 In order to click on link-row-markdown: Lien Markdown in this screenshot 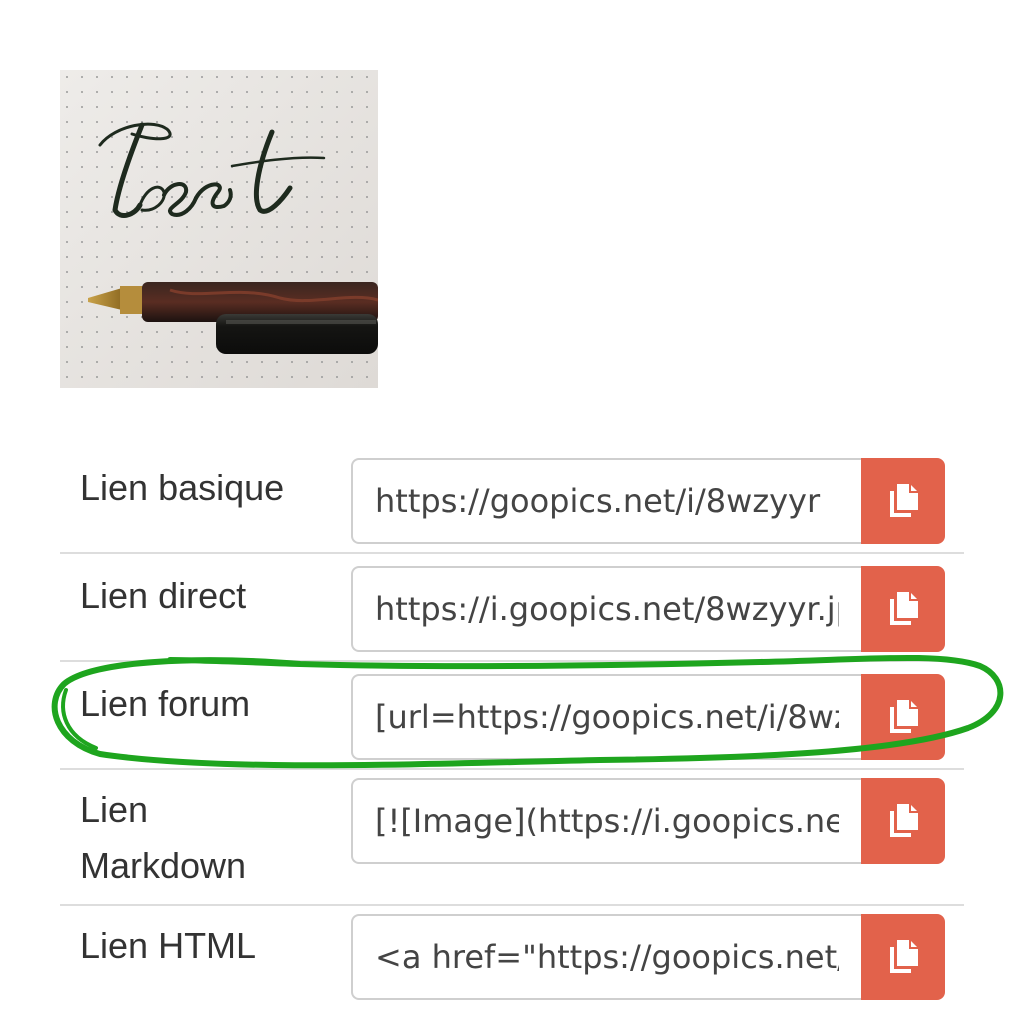, I will do `click(512, 838)`.